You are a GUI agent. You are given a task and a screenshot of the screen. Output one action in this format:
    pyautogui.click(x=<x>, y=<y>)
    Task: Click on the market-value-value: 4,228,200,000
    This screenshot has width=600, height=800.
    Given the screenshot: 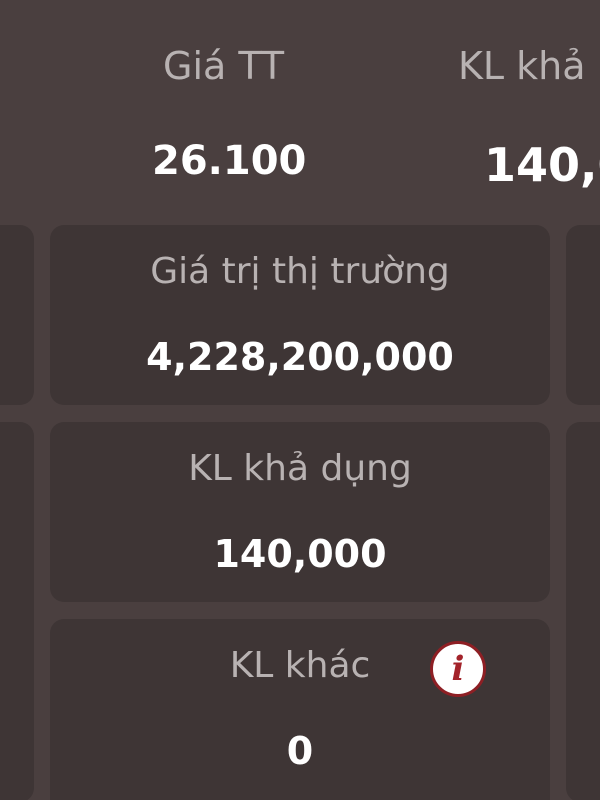 What is the action you would take?
    pyautogui.click(x=300, y=357)
    